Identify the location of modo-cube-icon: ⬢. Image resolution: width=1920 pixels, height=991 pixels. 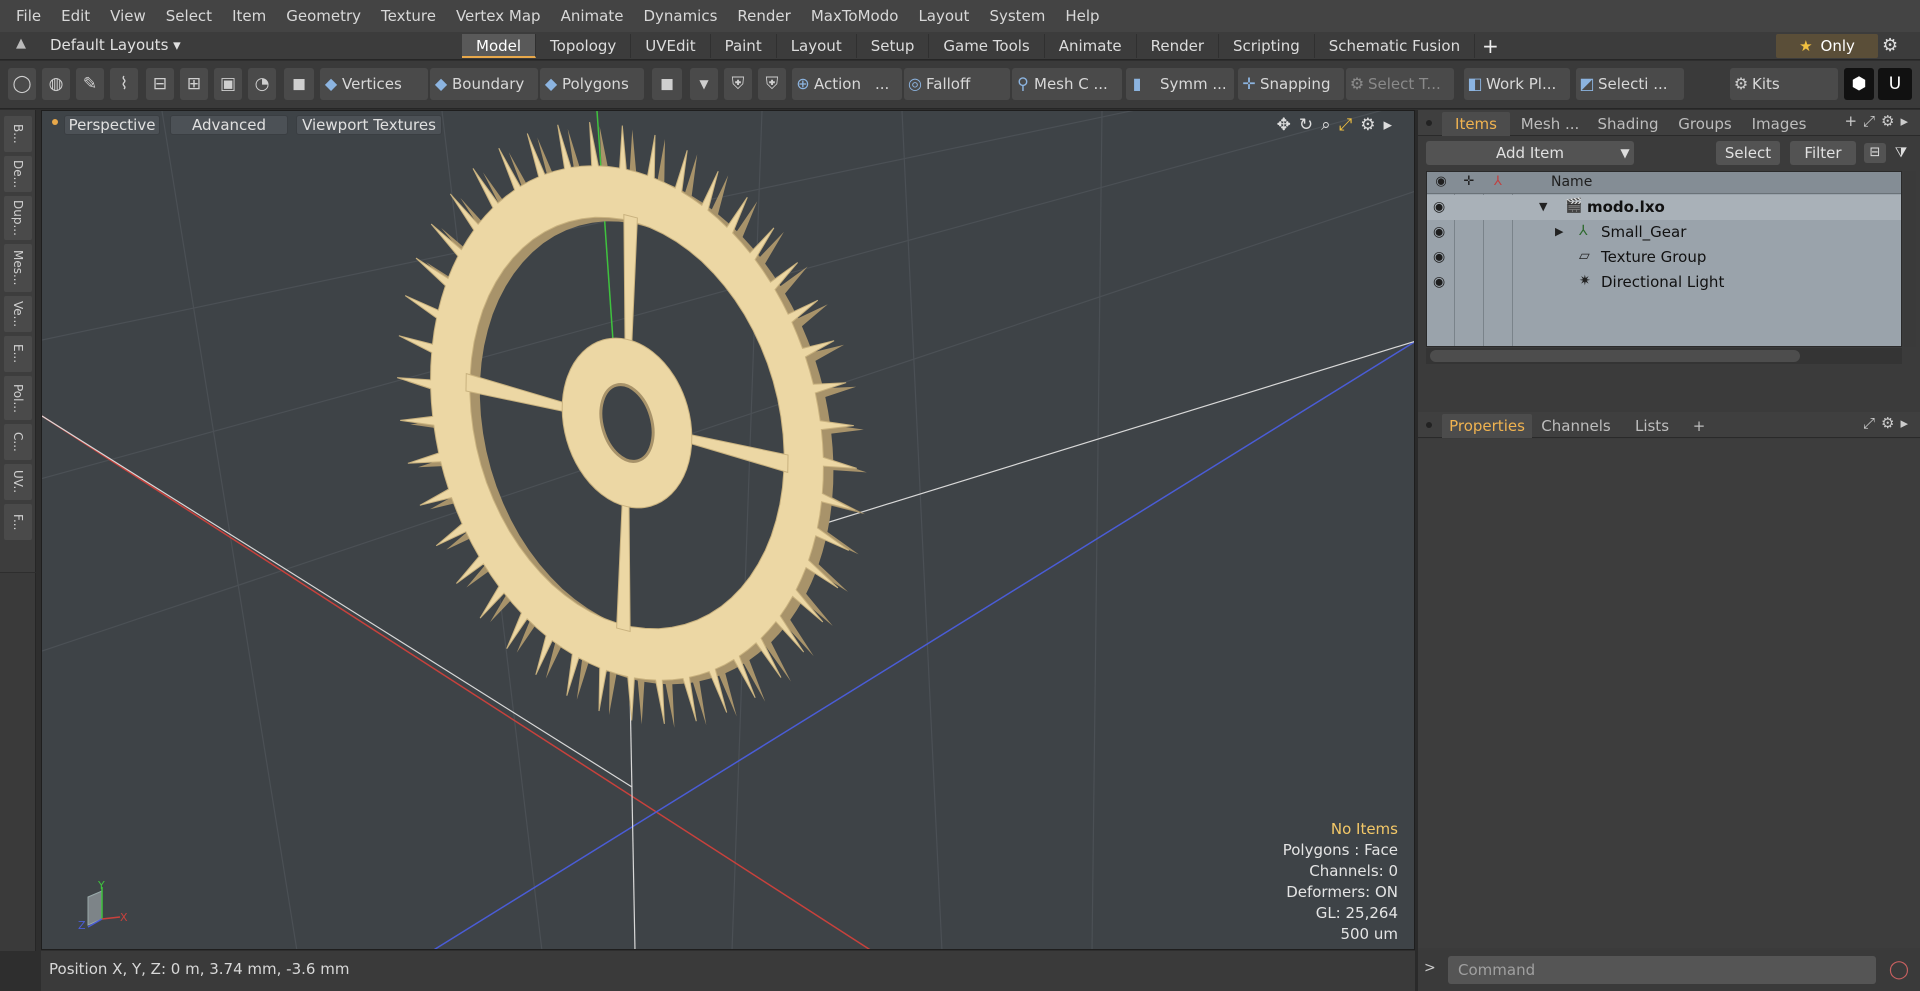
(1859, 84).